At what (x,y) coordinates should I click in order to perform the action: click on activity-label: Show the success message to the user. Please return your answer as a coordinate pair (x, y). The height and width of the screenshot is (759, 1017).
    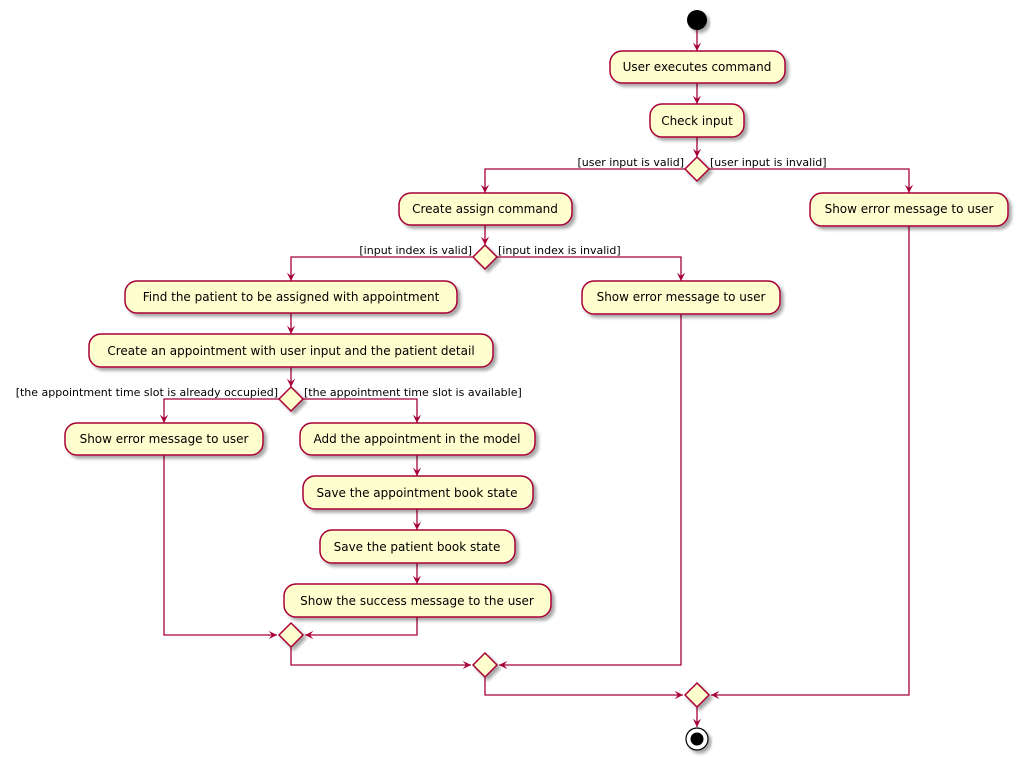
    Looking at the image, I should click on (417, 601).